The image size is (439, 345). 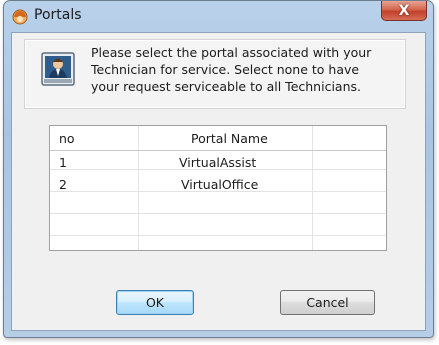 I want to click on close-button: X, so click(x=404, y=11).